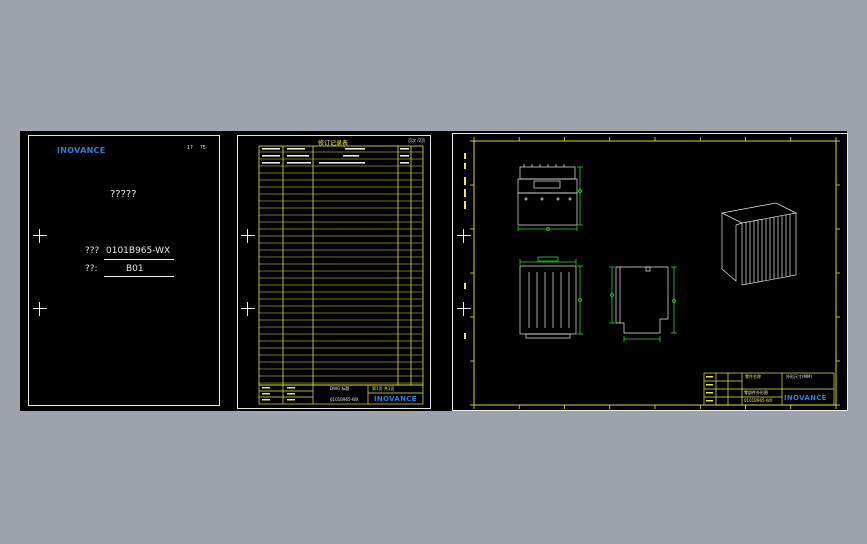 This screenshot has height=544, width=867. I want to click on cover-corner-left-text: 1?, so click(190, 148).